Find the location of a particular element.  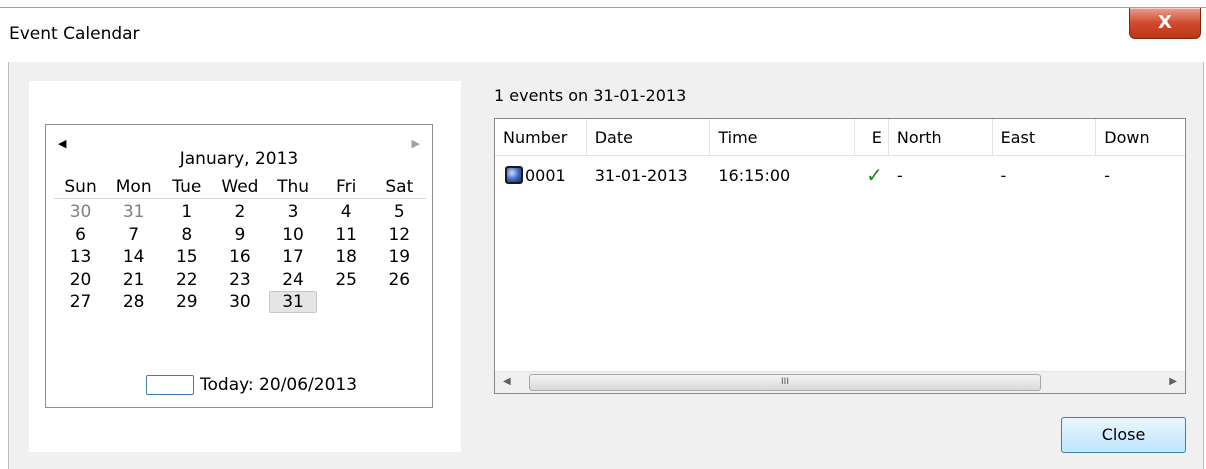

calendar-day: 11 is located at coordinates (346, 235).